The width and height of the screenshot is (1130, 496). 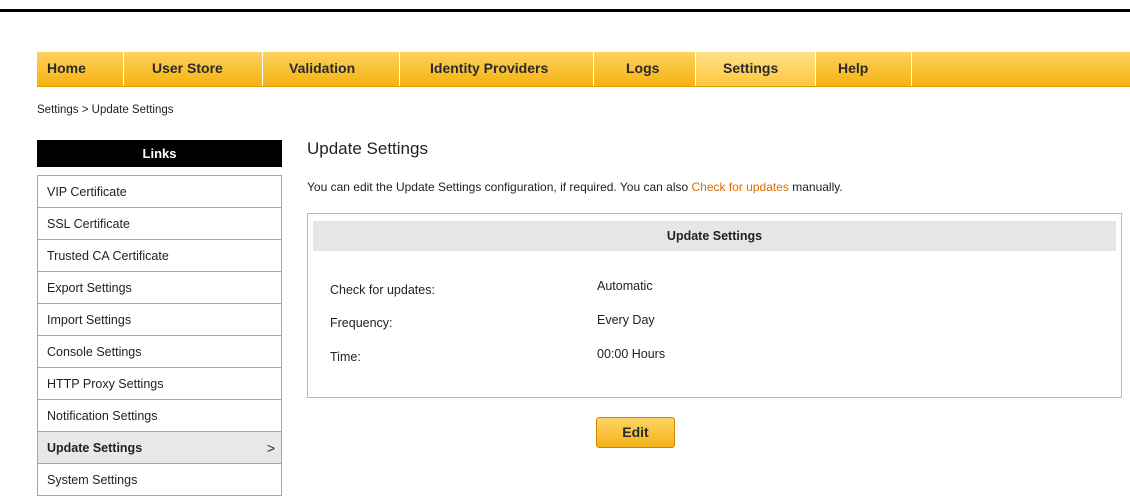 What do you see at coordinates (105, 110) in the screenshot?
I see `breadcrumb: Settings > Update Settings` at bounding box center [105, 110].